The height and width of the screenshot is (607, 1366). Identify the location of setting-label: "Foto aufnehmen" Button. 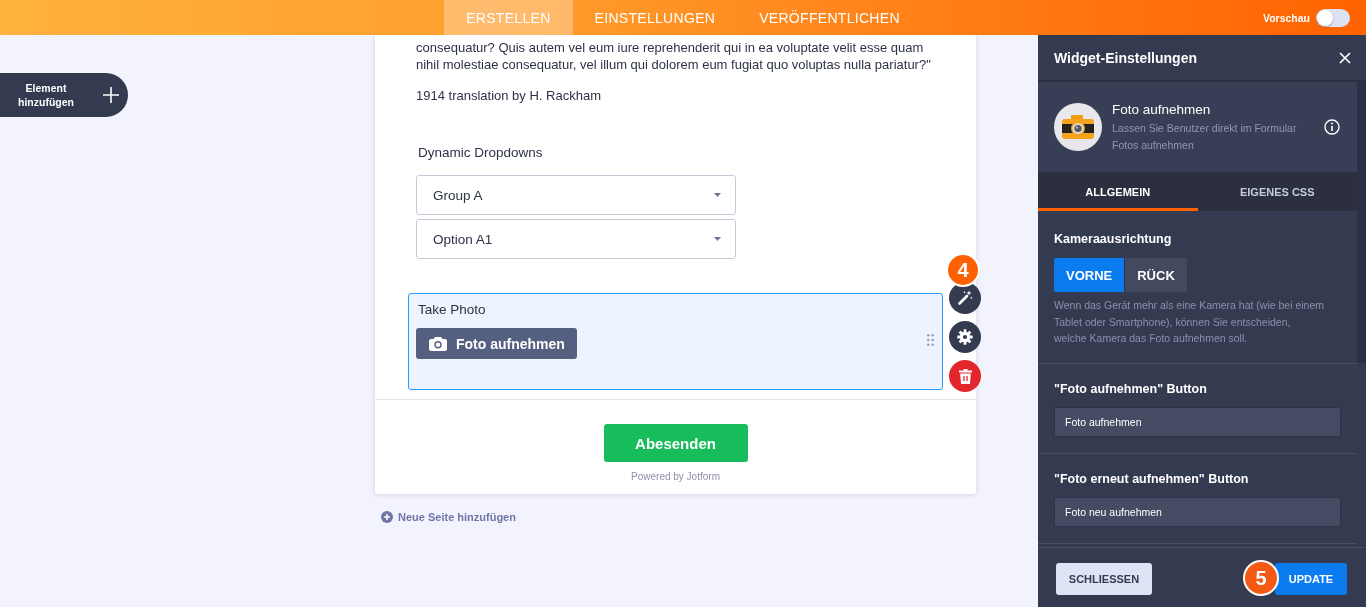
(1130, 388).